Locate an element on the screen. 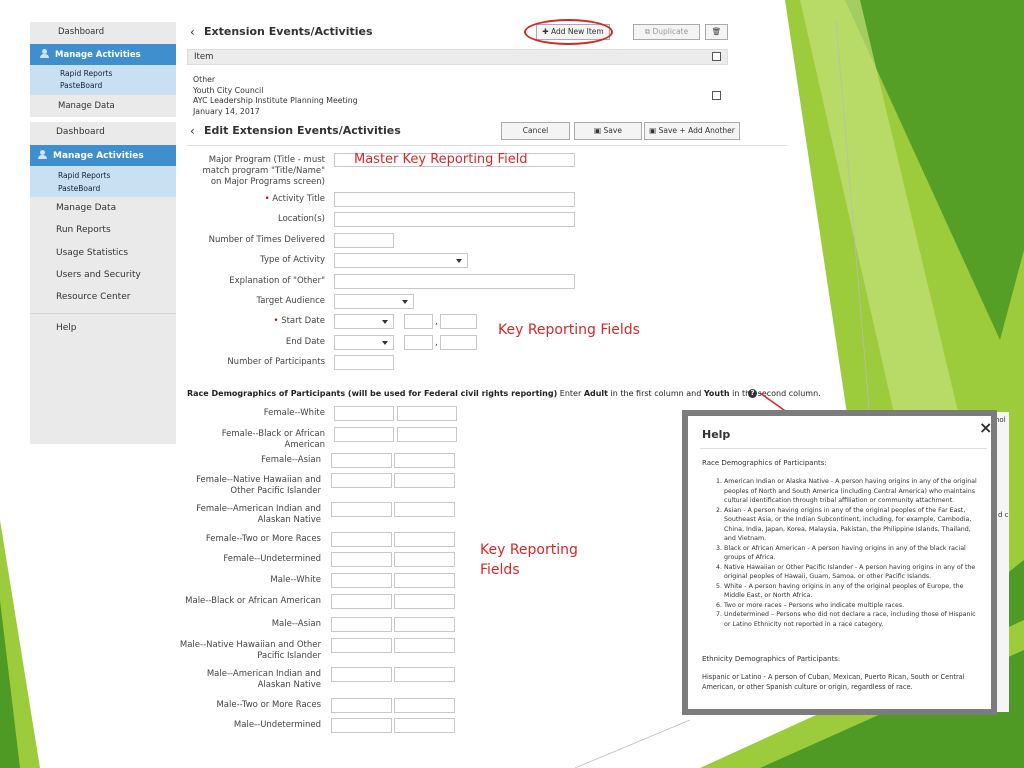 The height and width of the screenshot is (768, 1024). target-audience-select is located at coordinates (374, 301).